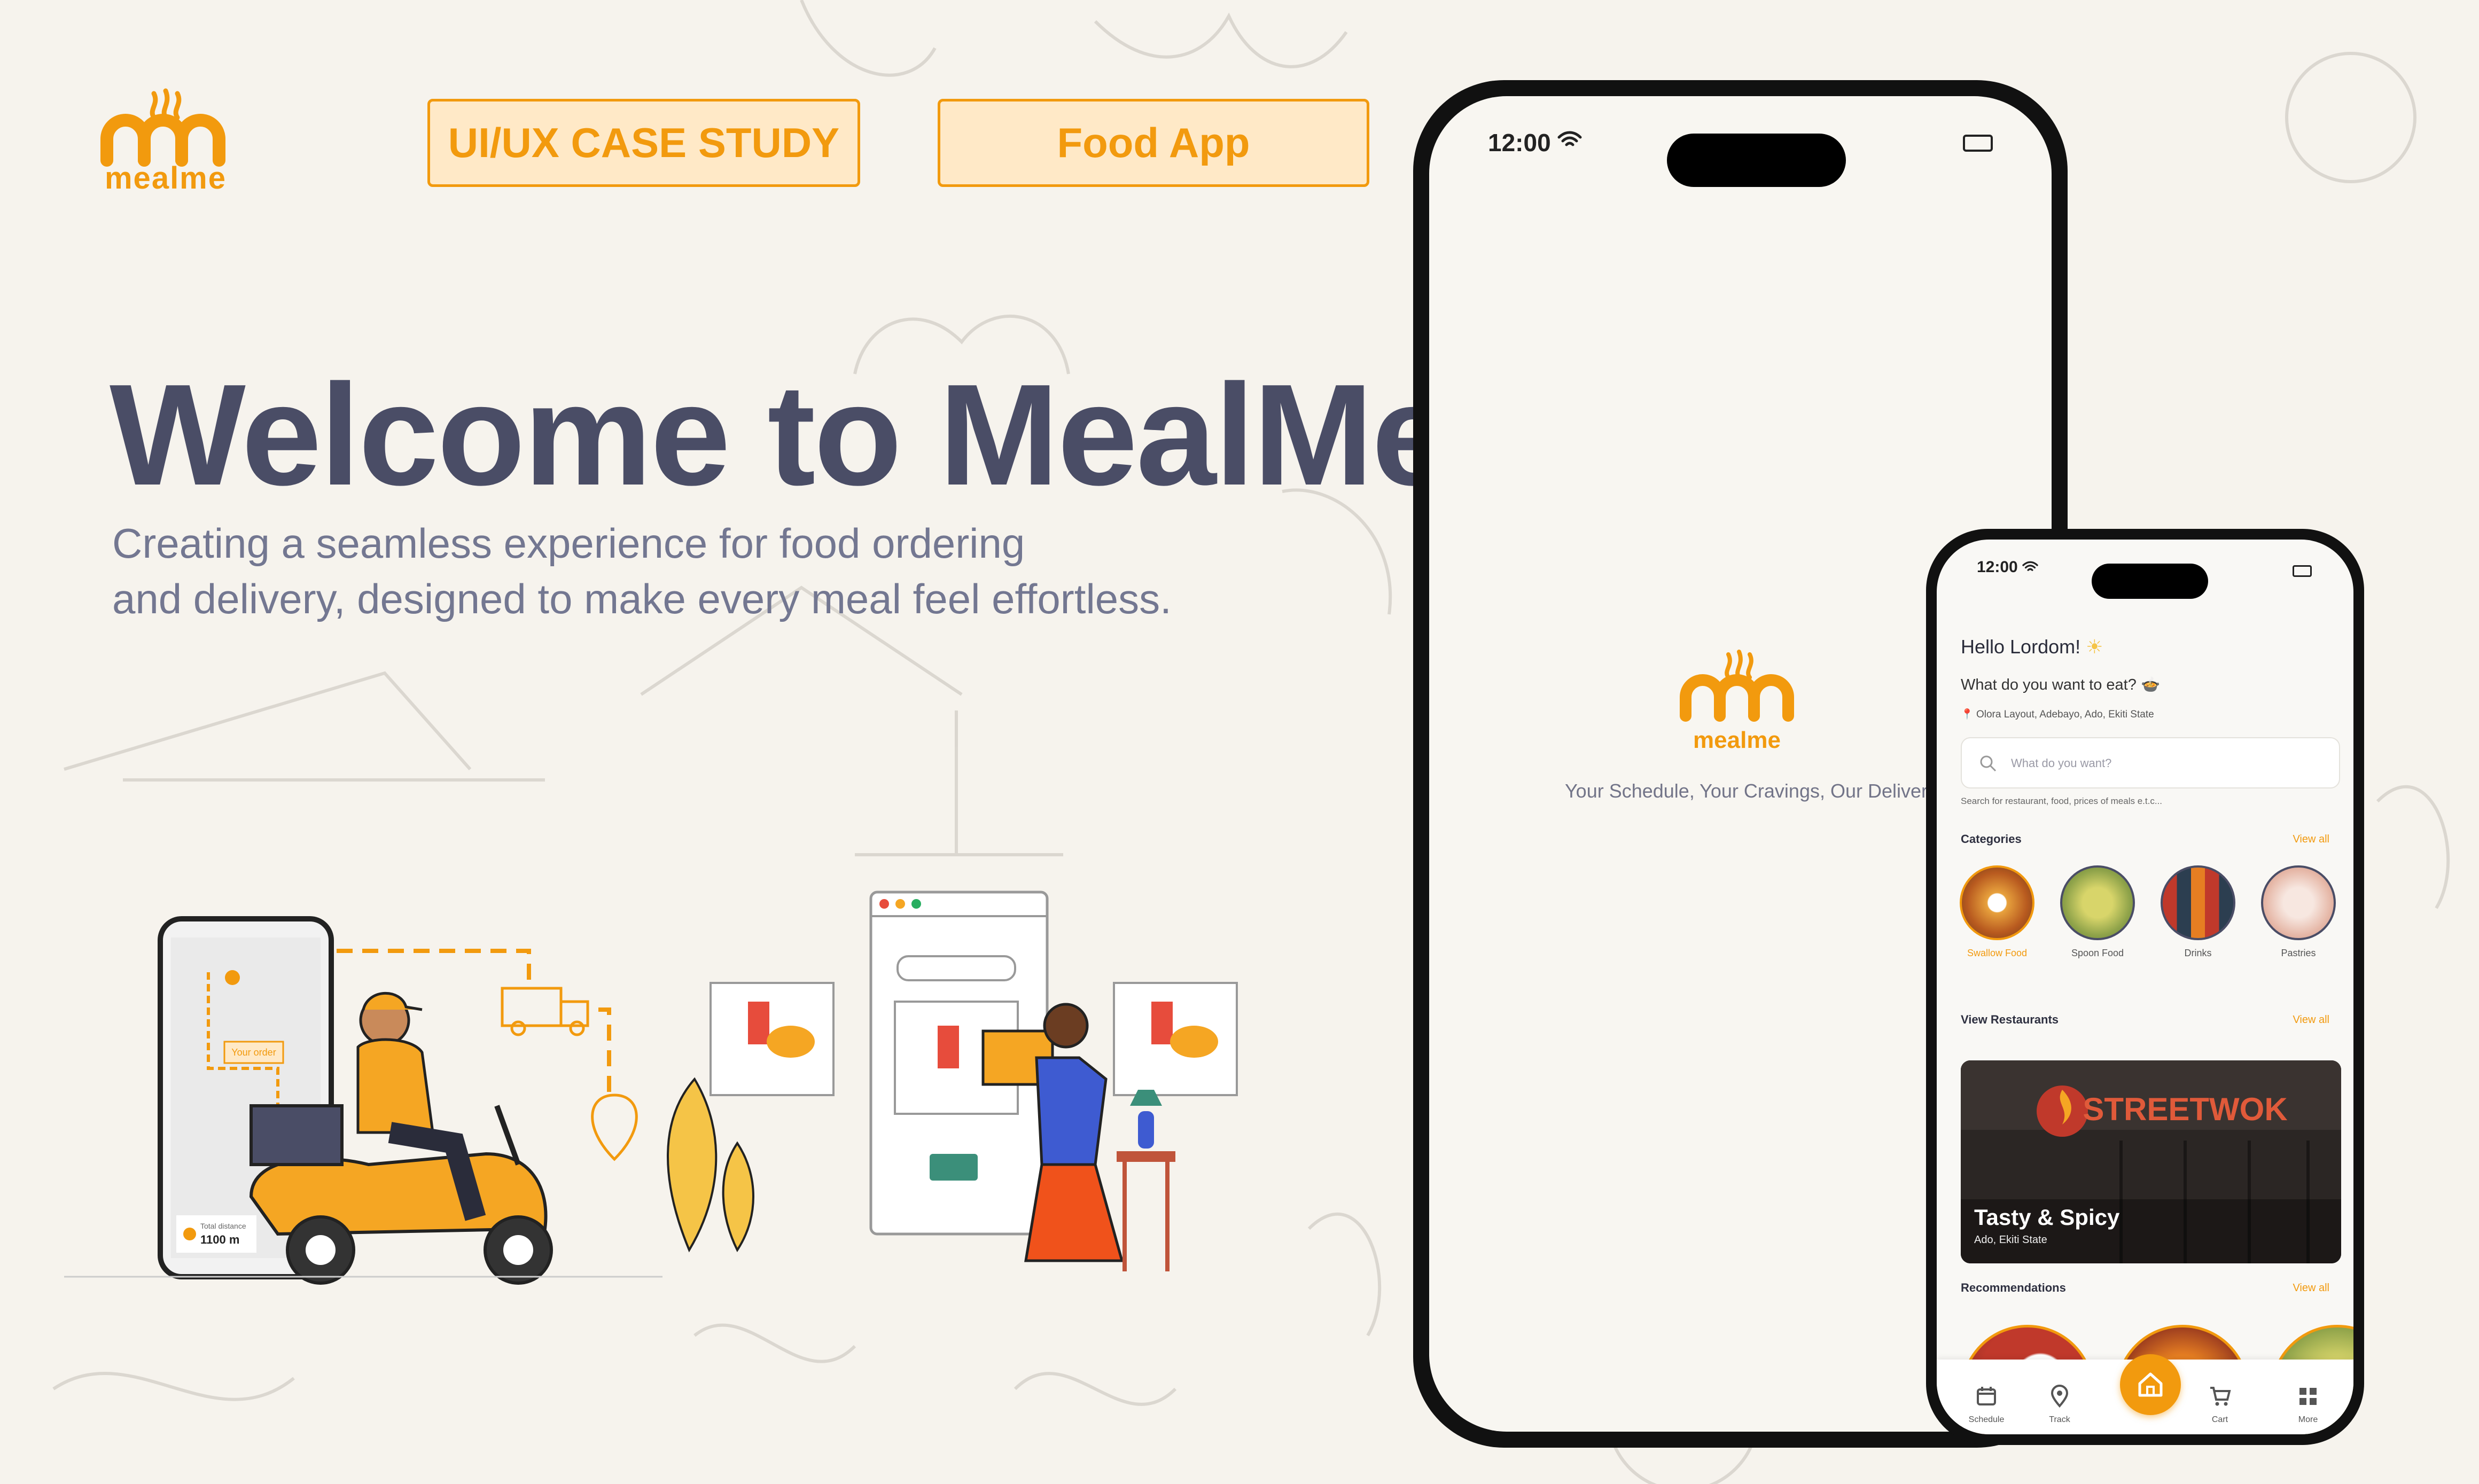 Image resolution: width=2479 pixels, height=1484 pixels. I want to click on food-app-tag: Food App, so click(1153, 143).